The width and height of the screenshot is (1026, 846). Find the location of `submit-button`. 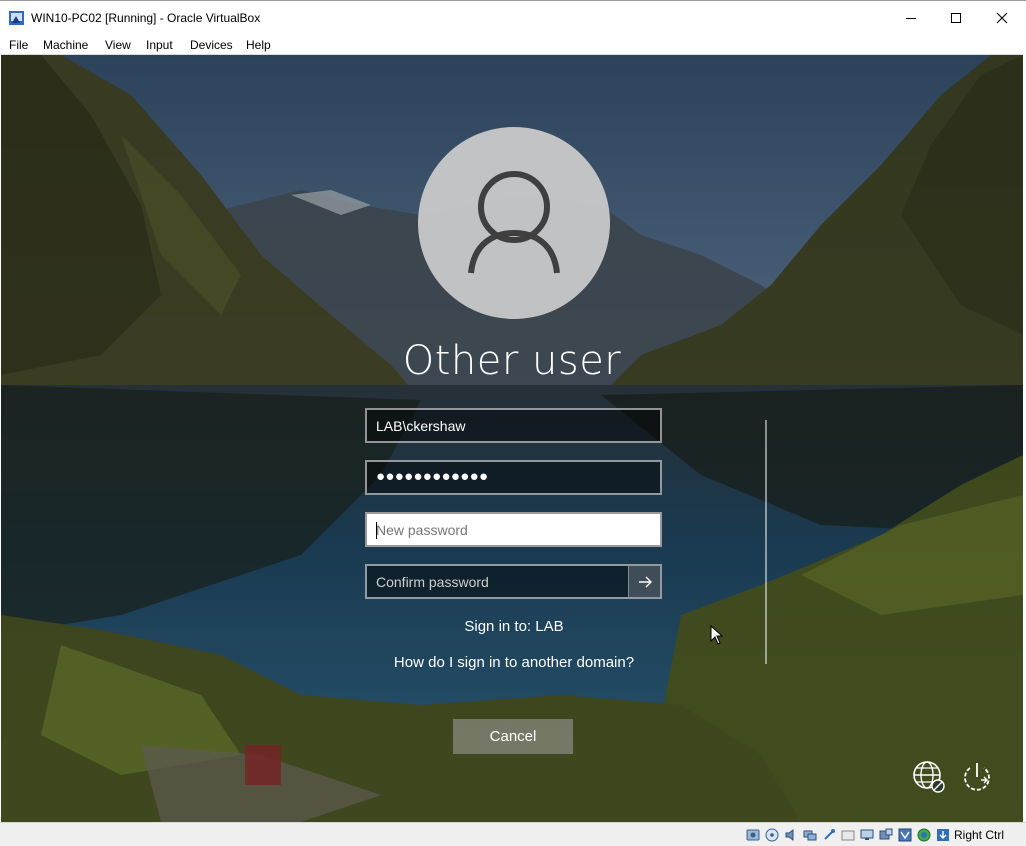

submit-button is located at coordinates (644, 581).